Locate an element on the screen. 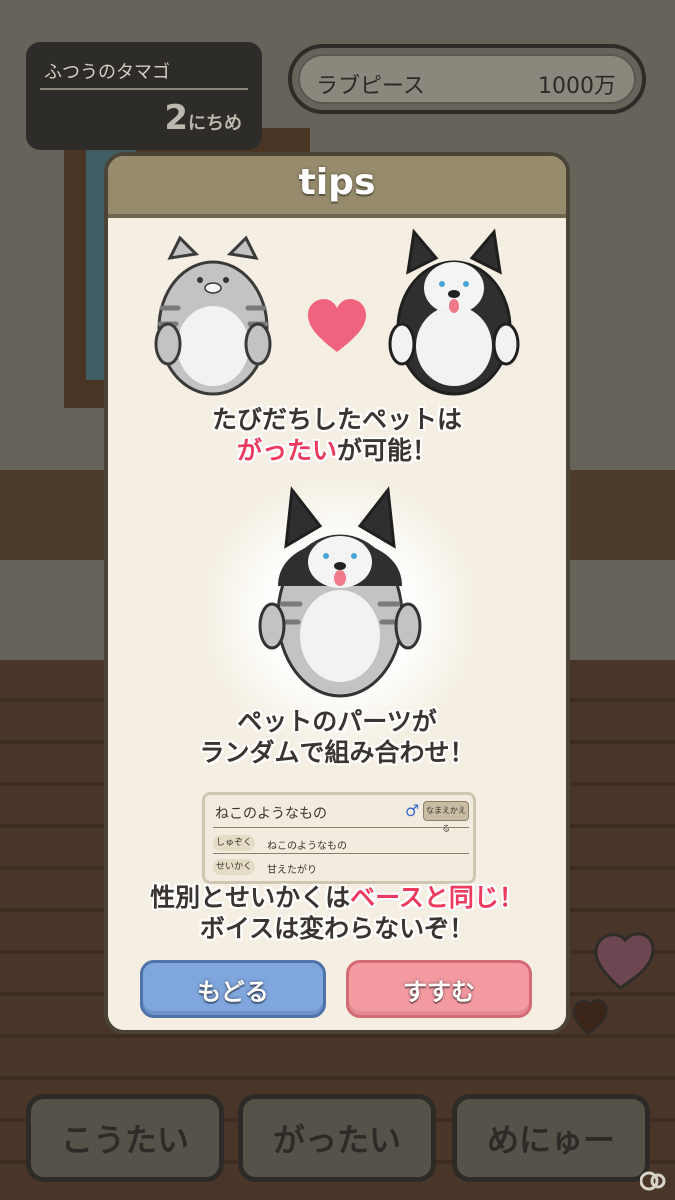 Image resolution: width=675 pixels, height=1200 pixels. watermark-logo-icon is located at coordinates (653, 1181).